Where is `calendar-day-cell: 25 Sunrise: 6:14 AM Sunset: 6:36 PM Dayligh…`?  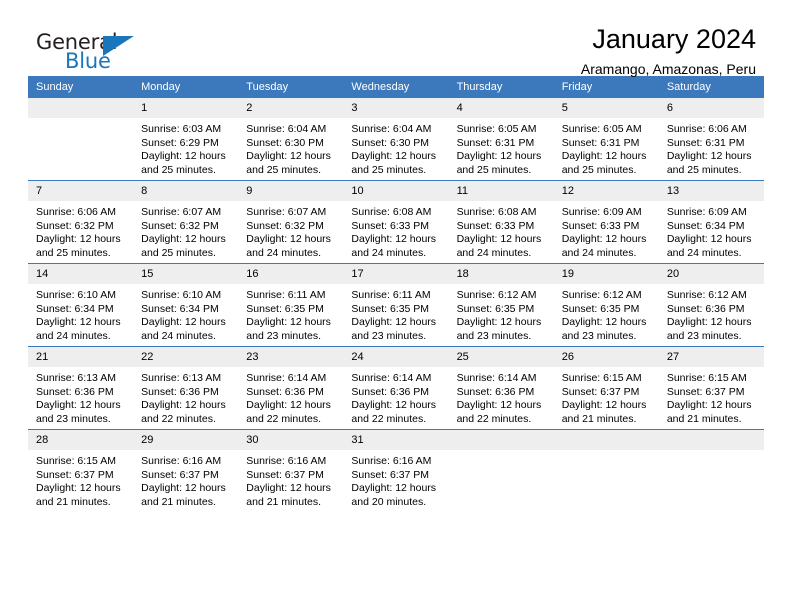 calendar-day-cell: 25 Sunrise: 6:14 AM Sunset: 6:36 PM Dayligh… is located at coordinates (501, 388).